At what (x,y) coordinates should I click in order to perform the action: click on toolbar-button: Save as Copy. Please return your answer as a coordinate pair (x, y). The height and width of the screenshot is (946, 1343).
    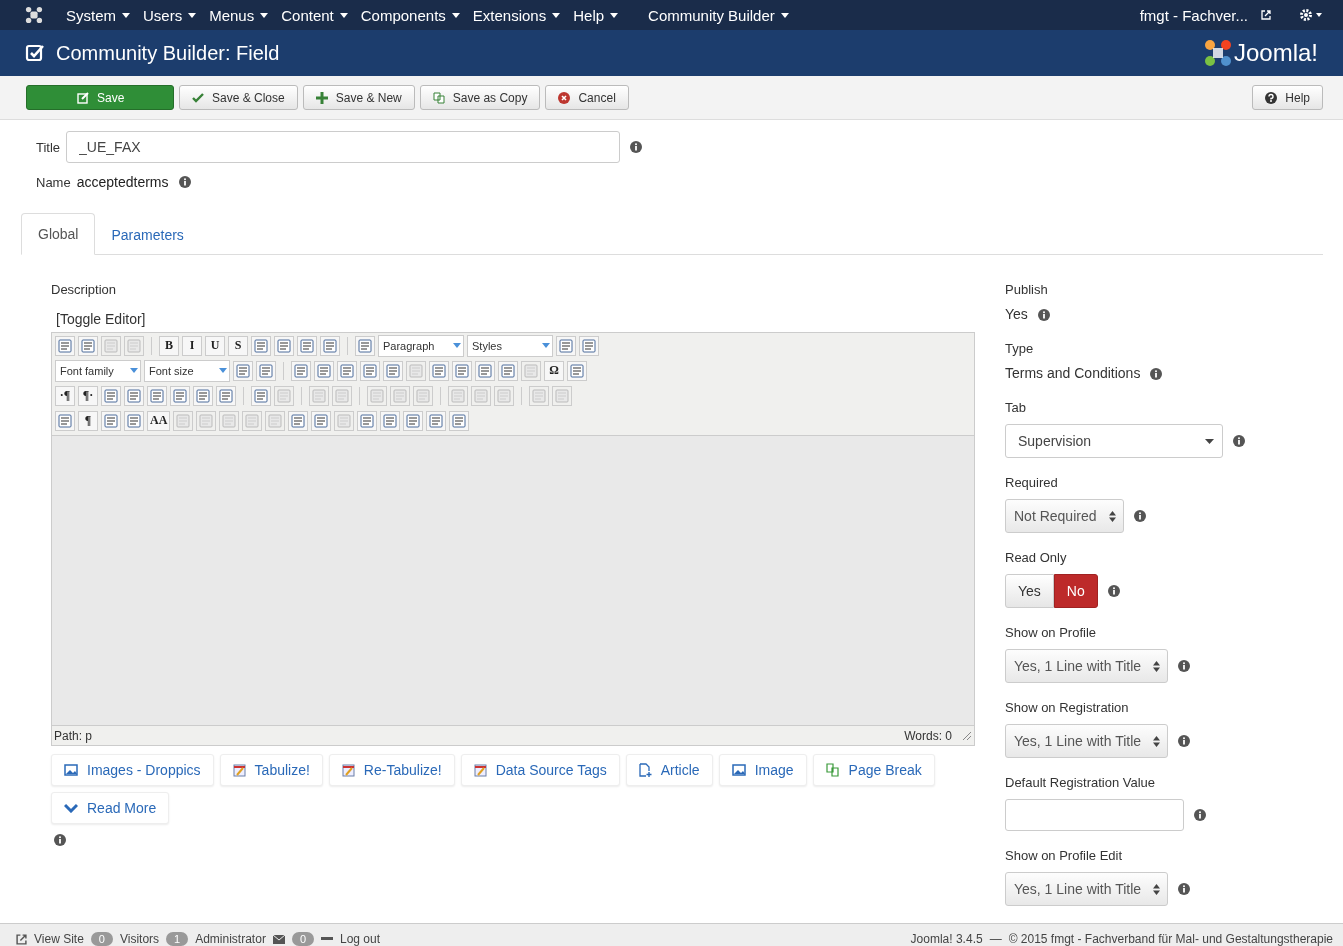
    Looking at the image, I should click on (480, 97).